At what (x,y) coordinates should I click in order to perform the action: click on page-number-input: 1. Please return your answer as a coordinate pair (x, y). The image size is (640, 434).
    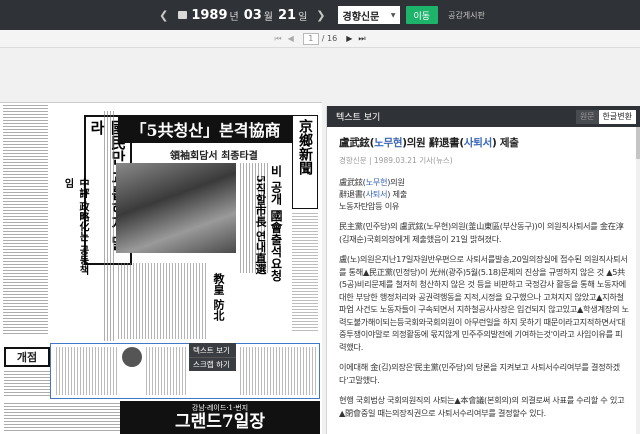
    Looking at the image, I should click on (310, 38).